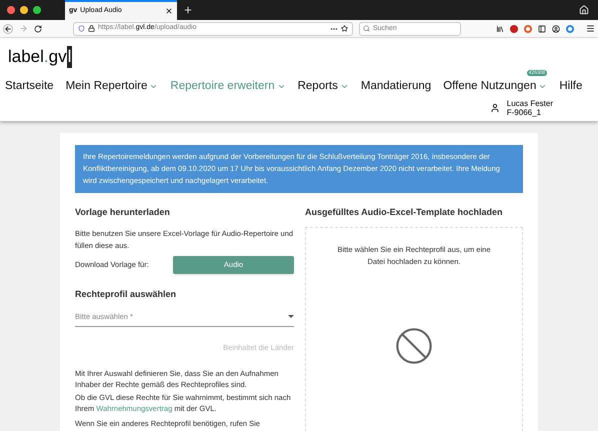 This screenshot has height=431, width=598. What do you see at coordinates (123, 213) in the screenshot?
I see `section-heading: Vorlage herunterladen` at bounding box center [123, 213].